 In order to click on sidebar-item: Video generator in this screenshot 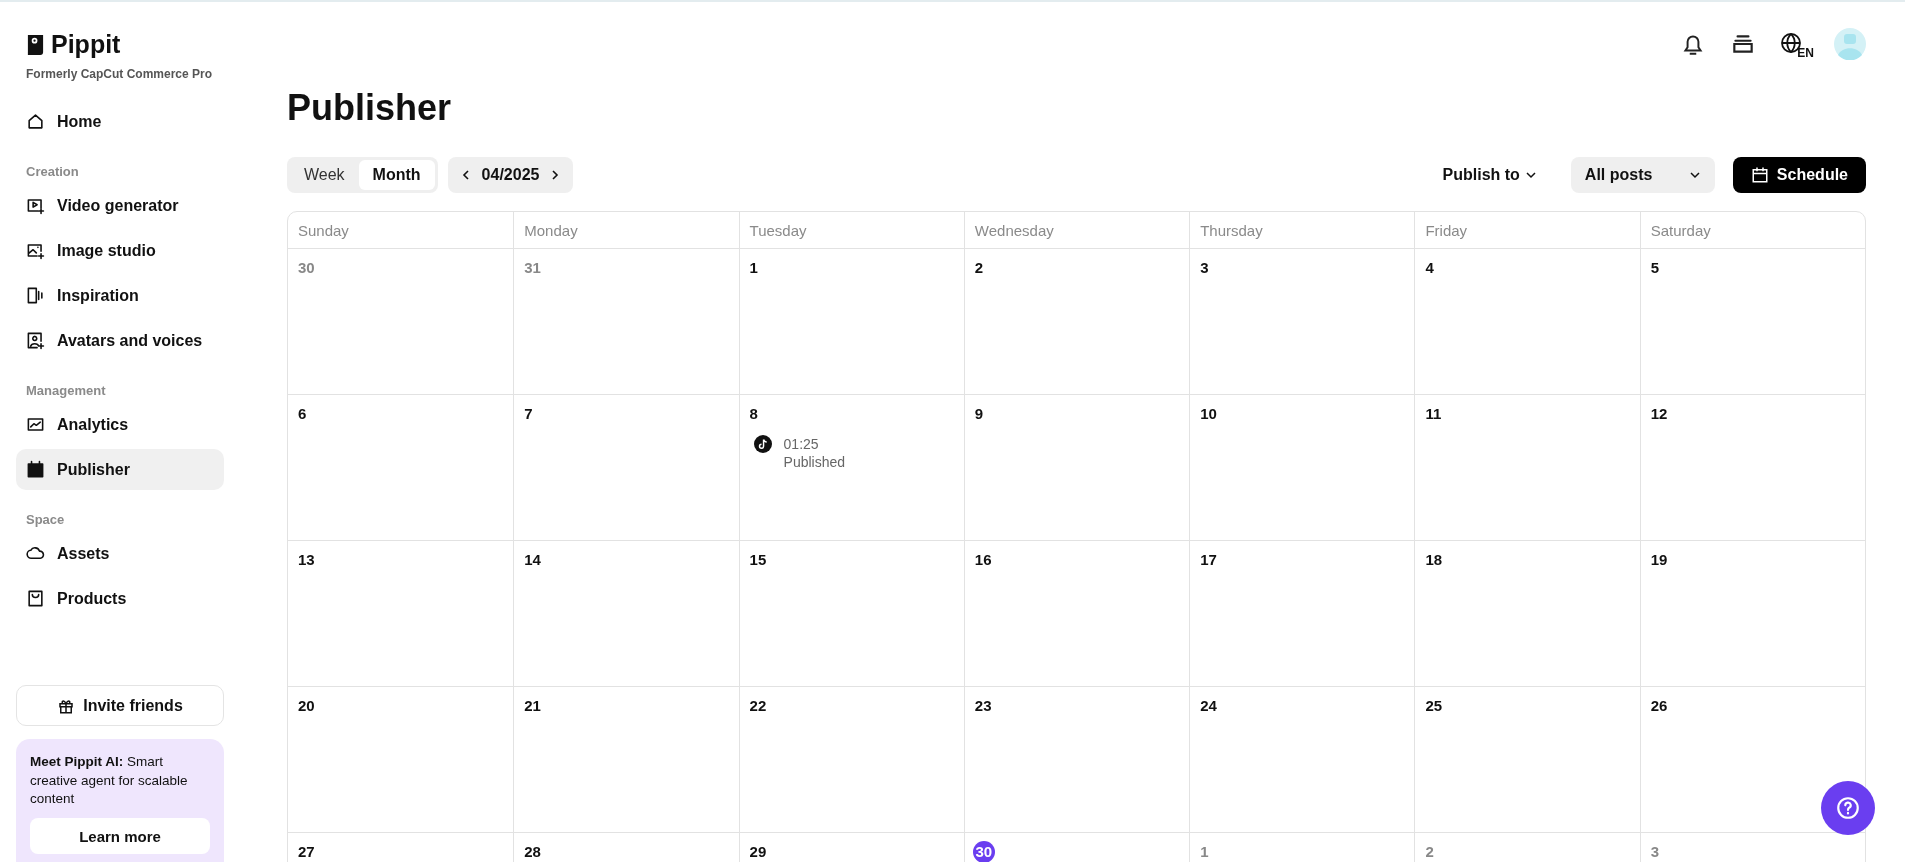, I will do `click(120, 205)`.